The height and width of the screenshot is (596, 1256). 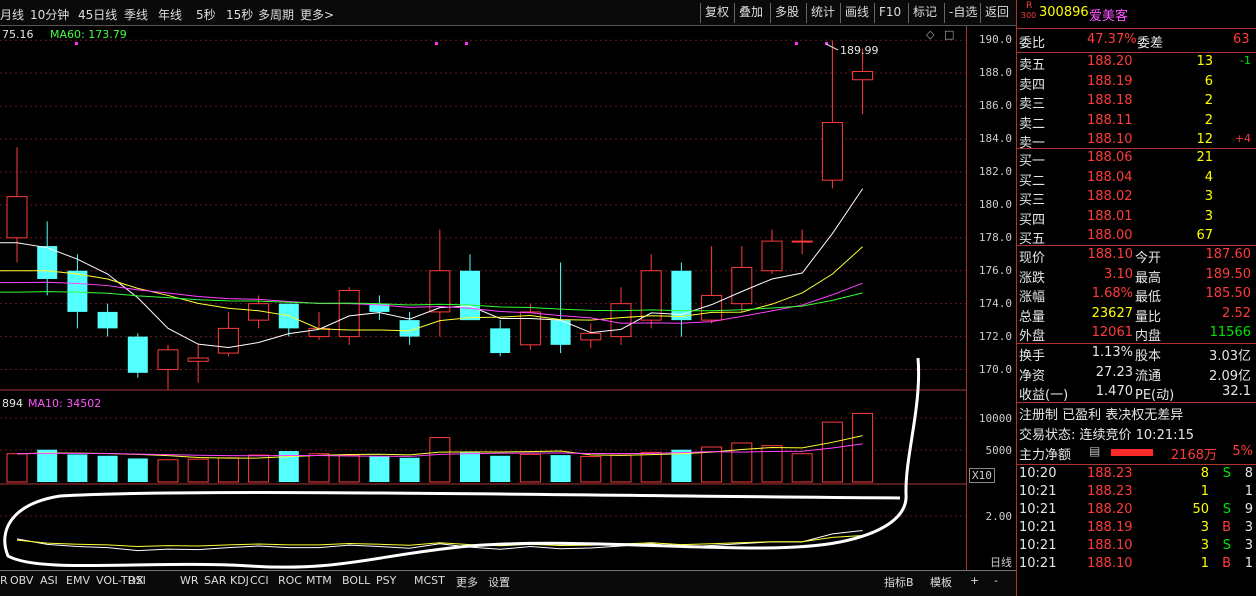 I want to click on tick-count: 1, so click(x=1248, y=563).